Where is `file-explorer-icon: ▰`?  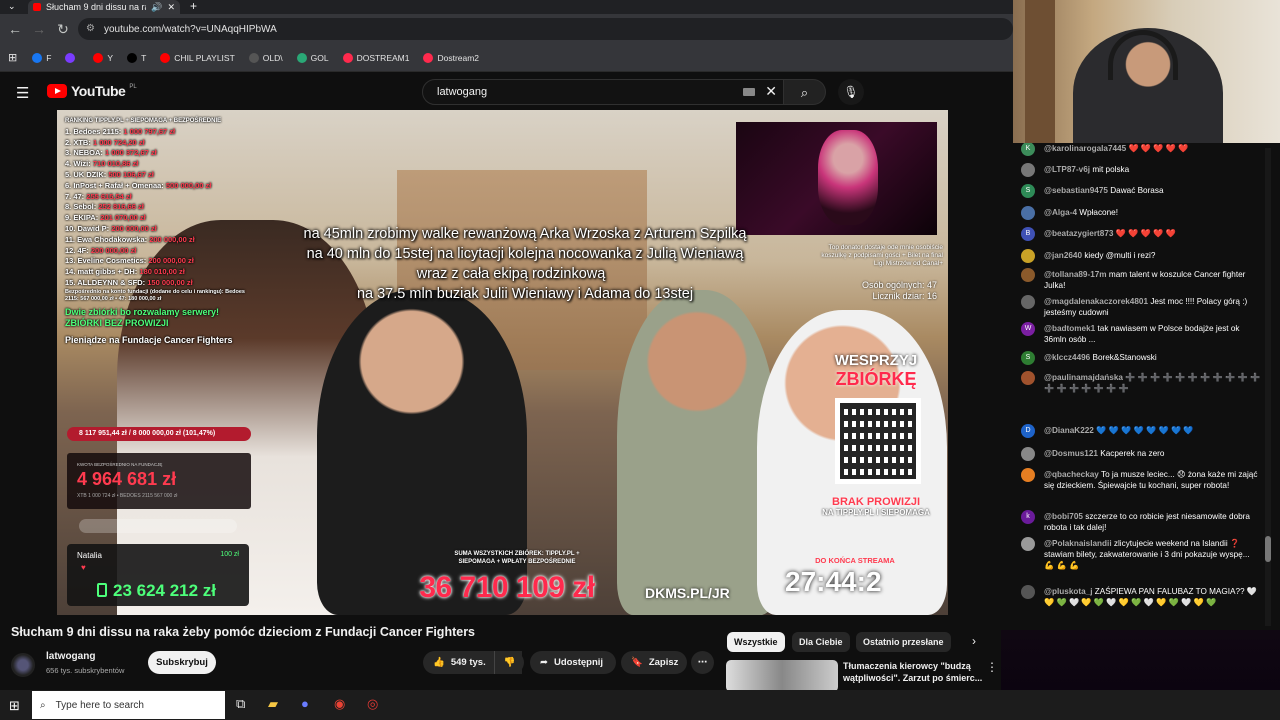 file-explorer-icon: ▰ is located at coordinates (273, 704).